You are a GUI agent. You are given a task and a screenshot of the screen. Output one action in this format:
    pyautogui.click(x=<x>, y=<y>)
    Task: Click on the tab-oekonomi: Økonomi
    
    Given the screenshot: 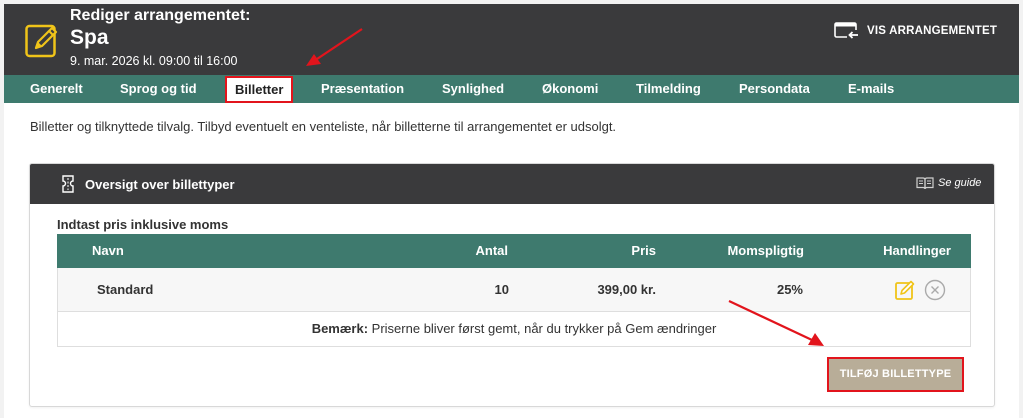 What is the action you would take?
    pyautogui.click(x=570, y=89)
    